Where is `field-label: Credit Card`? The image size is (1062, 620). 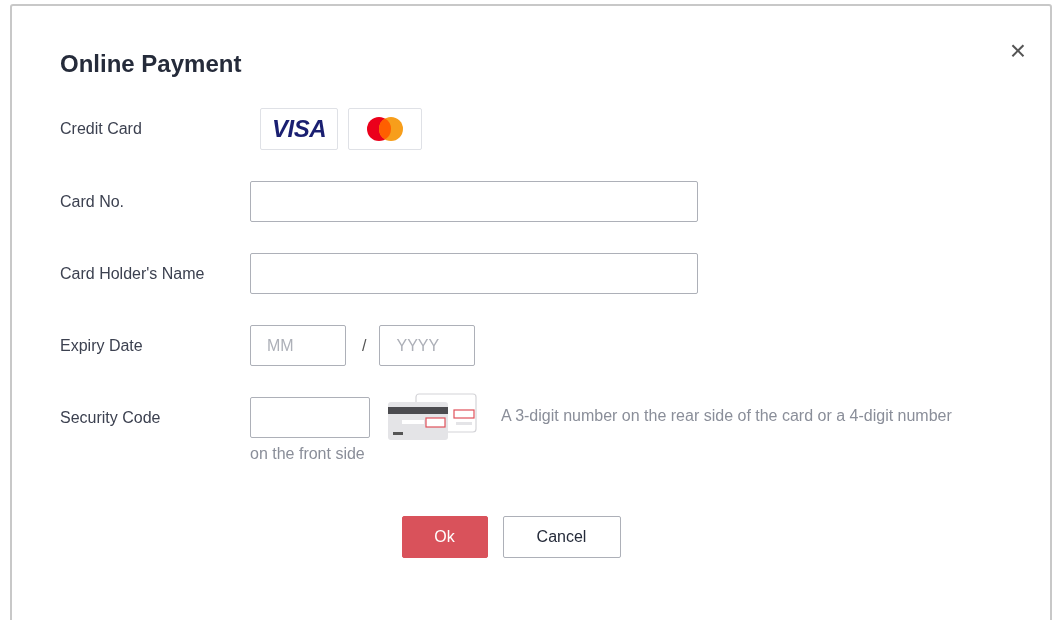
field-label: Credit Card is located at coordinates (101, 129).